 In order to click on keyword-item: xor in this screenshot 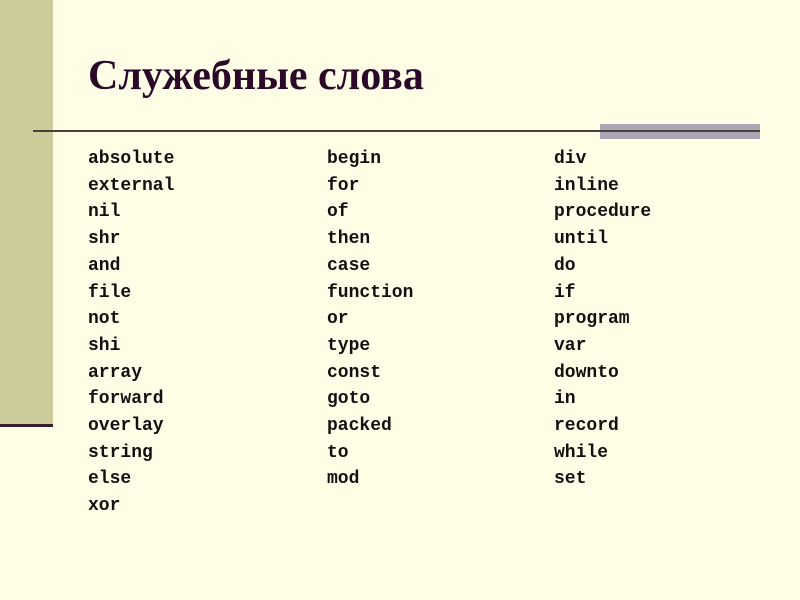, I will do `click(104, 506)`.